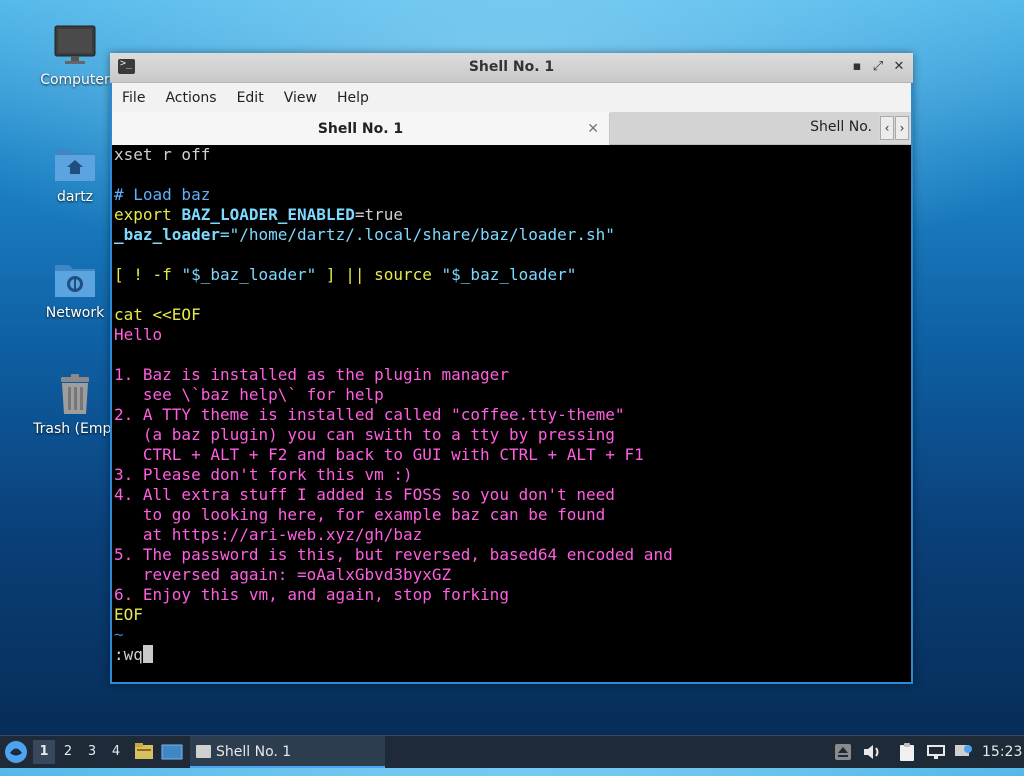  Describe the element at coordinates (75, 395) in the screenshot. I see `trash-icon` at that location.